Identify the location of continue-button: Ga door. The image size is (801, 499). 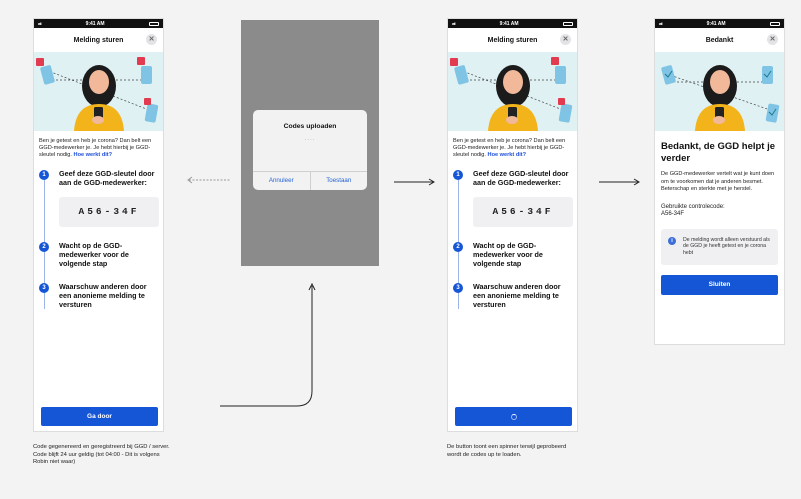
(99, 416).